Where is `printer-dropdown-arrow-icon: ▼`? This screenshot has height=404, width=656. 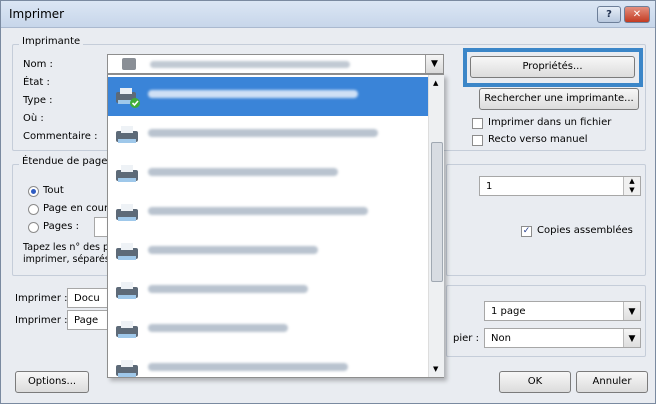 printer-dropdown-arrow-icon: ▼ is located at coordinates (434, 64).